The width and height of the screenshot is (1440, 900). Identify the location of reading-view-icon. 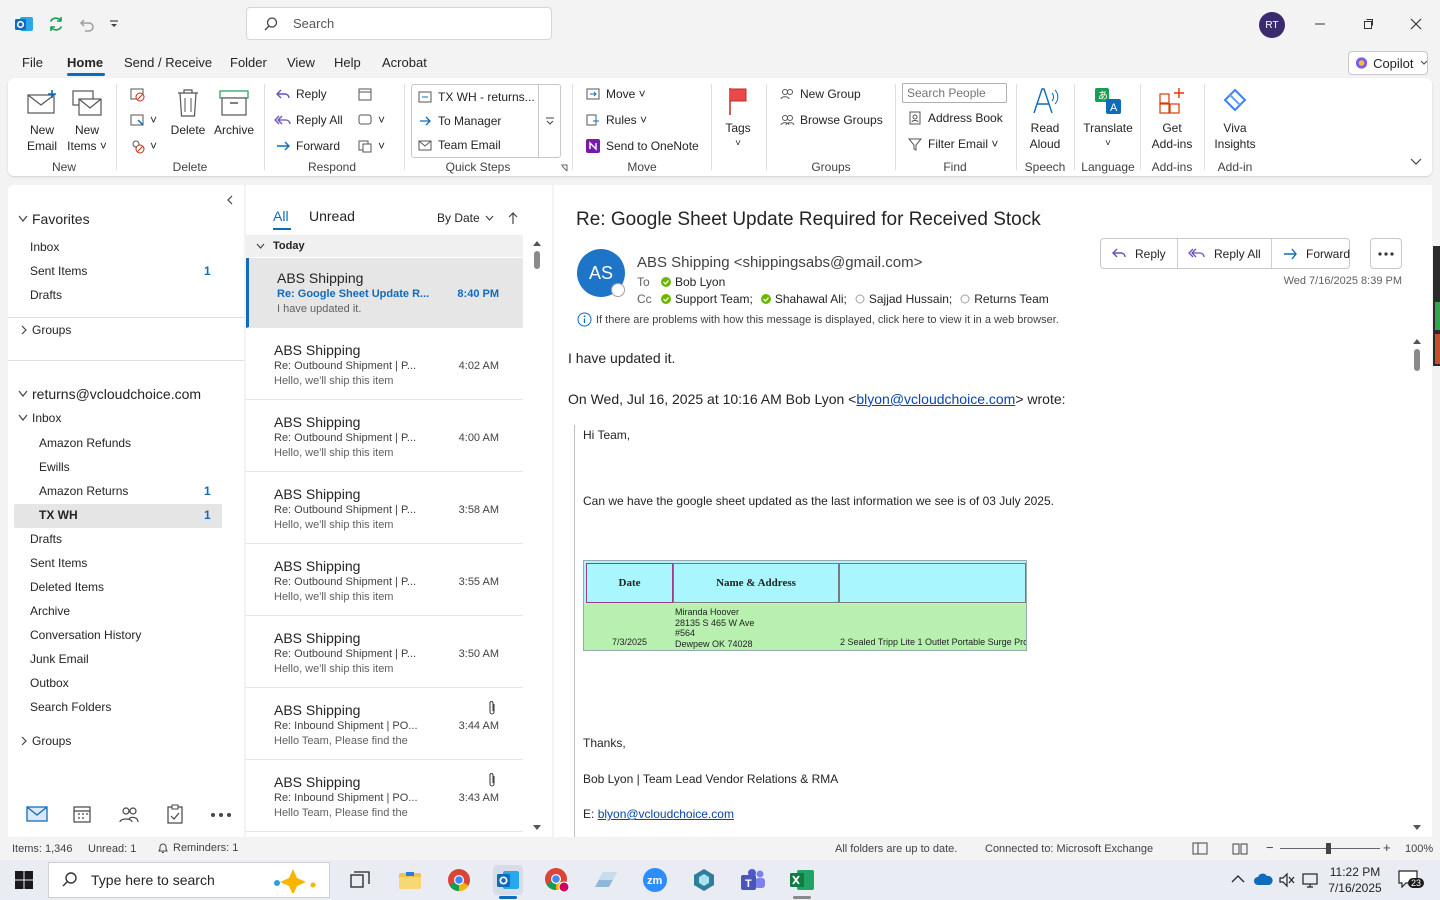
(1240, 848).